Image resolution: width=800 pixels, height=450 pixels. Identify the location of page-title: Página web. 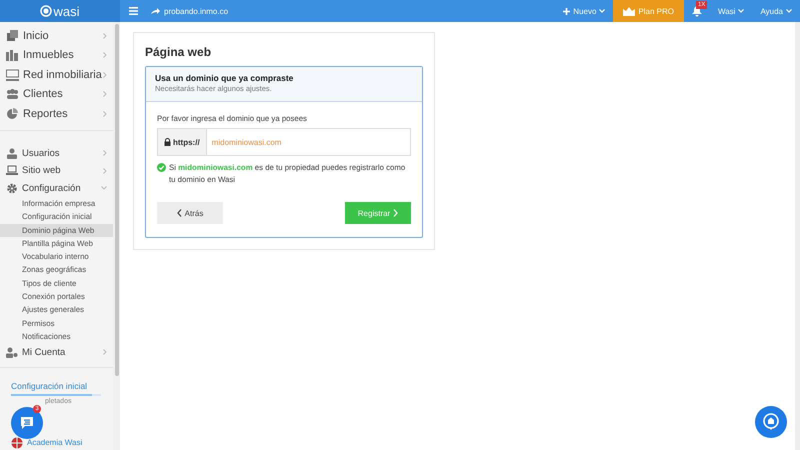
(178, 52).